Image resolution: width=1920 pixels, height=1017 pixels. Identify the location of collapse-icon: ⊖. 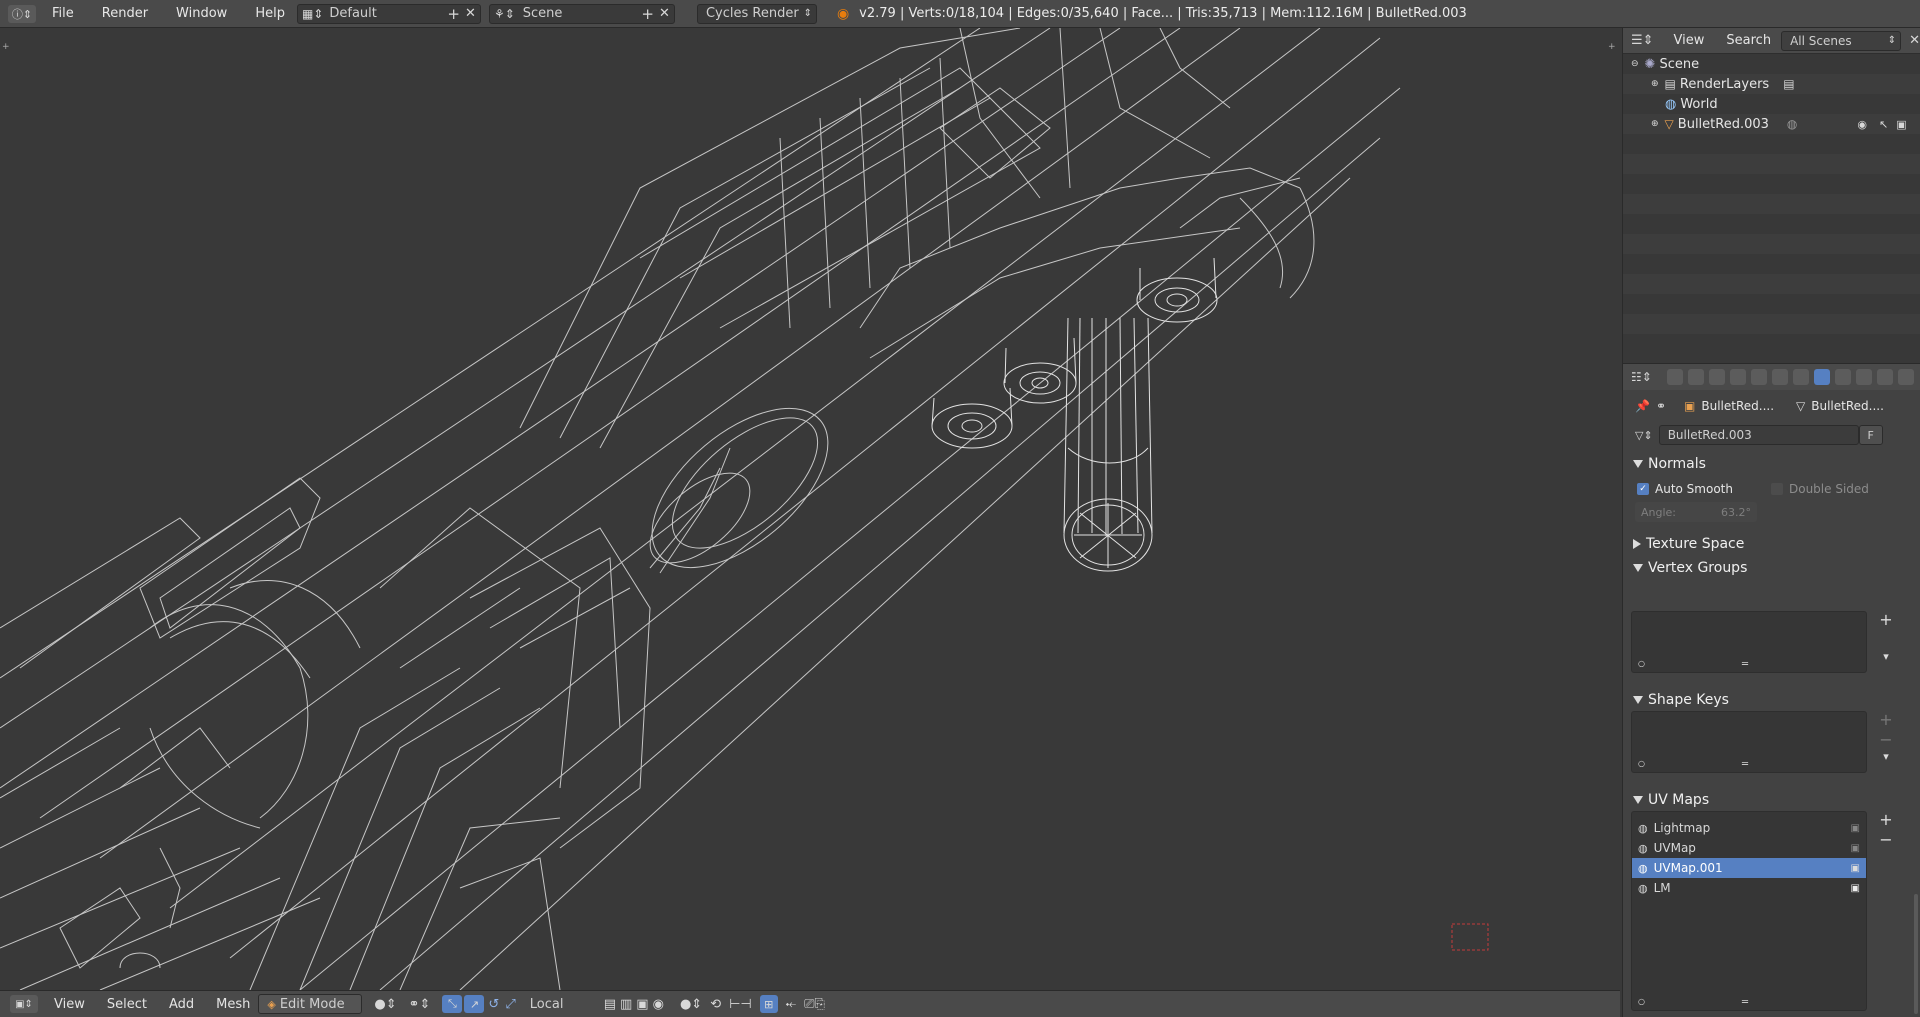
(1635, 64).